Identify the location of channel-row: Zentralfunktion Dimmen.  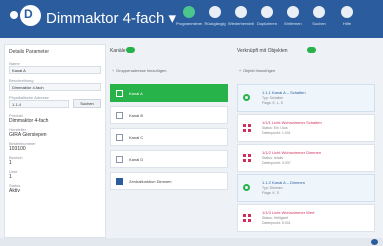
(169, 181).